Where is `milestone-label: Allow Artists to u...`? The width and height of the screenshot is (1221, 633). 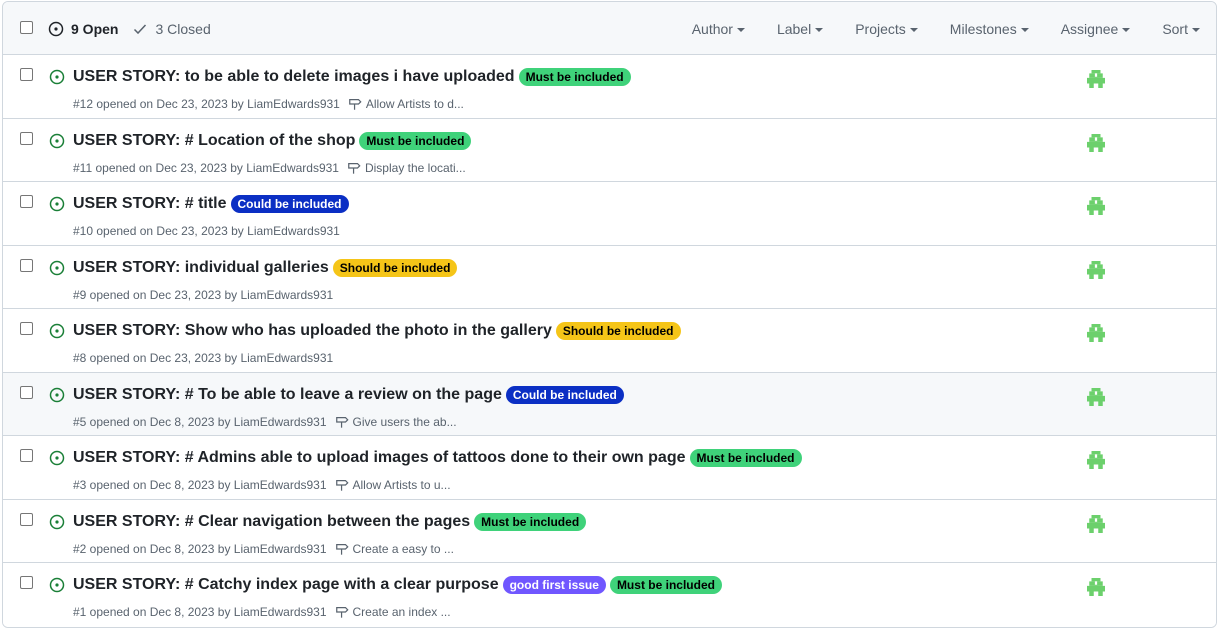
milestone-label: Allow Artists to u... is located at coordinates (401, 485).